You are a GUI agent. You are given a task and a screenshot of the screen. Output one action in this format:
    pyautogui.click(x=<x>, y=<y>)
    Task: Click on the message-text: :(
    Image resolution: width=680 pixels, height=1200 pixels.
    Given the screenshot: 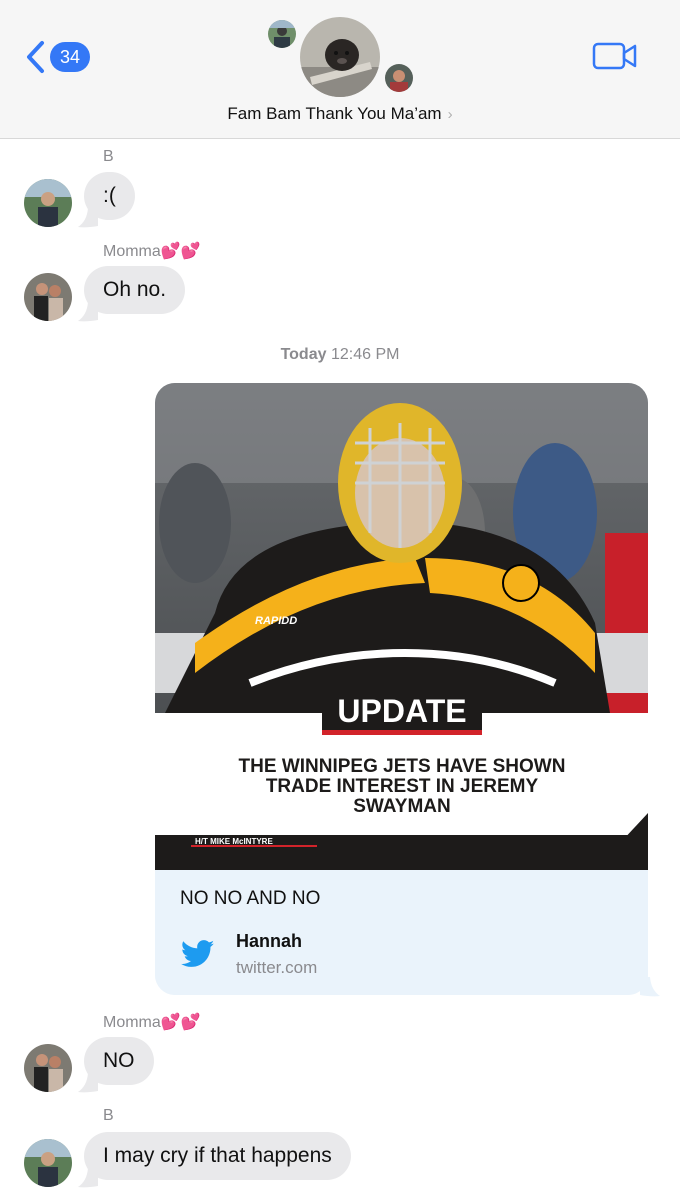 What is the action you would take?
    pyautogui.click(x=109, y=195)
    